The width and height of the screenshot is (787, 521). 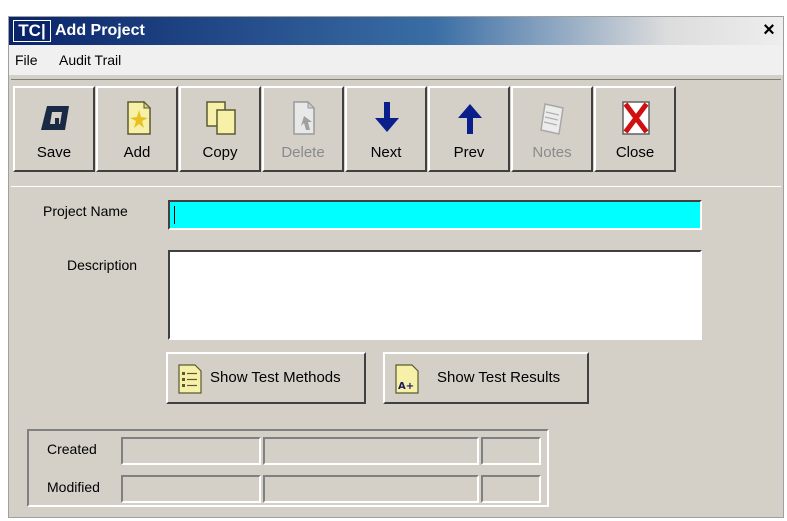 I want to click on show-test-results-button: A+ Show Test Results, so click(x=486, y=378).